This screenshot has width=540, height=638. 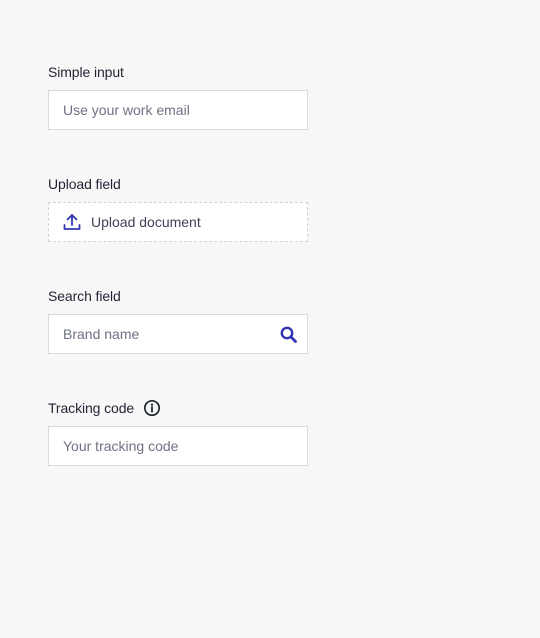 I want to click on search-field-container, so click(x=178, y=334).